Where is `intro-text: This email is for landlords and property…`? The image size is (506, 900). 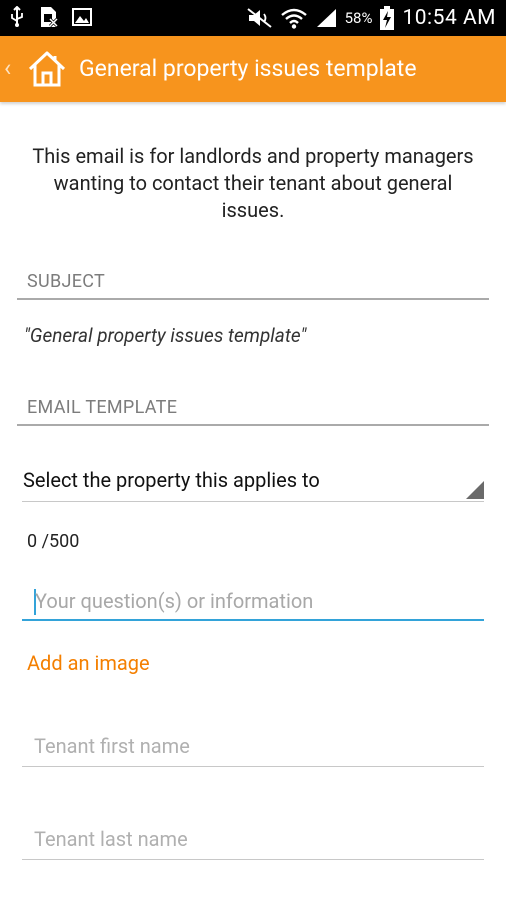
intro-text: This email is for landlords and property… is located at coordinates (253, 183).